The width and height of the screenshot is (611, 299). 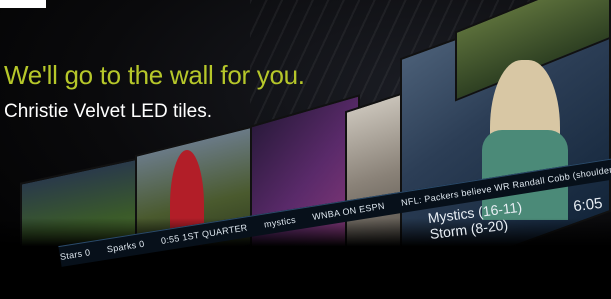 I want to click on game-clock: 6:05, so click(x=588, y=205).